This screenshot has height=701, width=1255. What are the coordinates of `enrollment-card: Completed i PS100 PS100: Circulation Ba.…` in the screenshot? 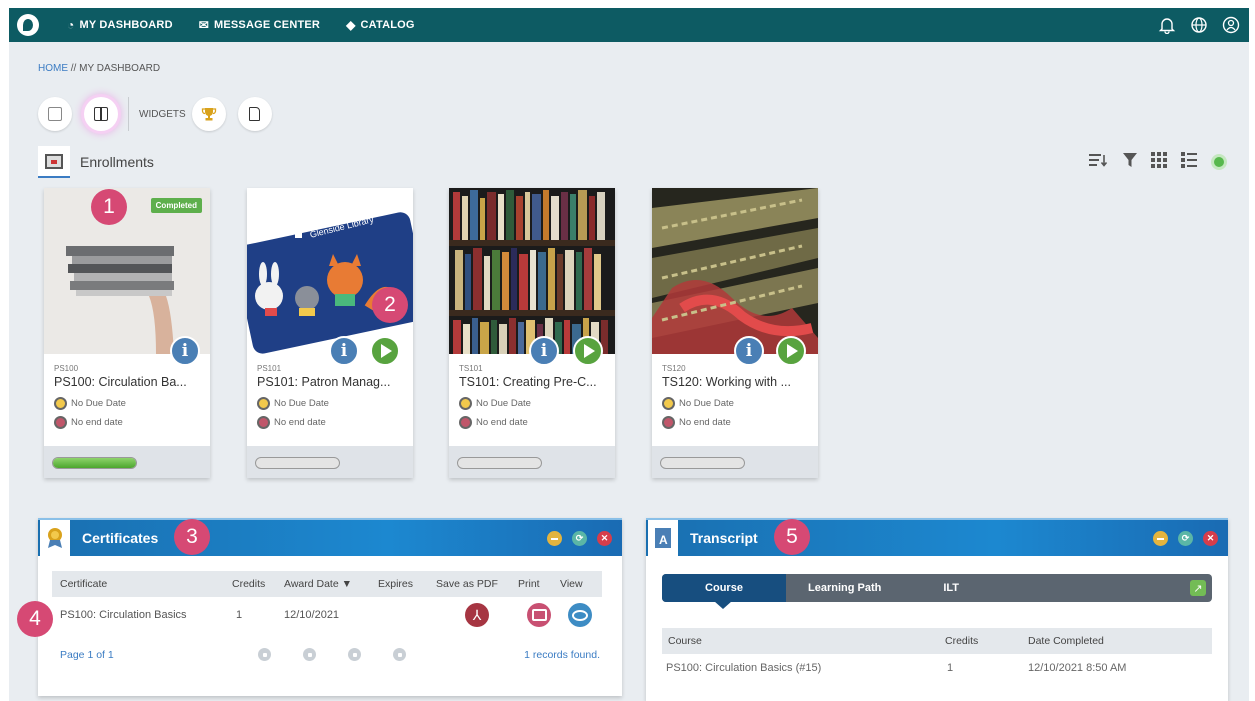 It's located at (127, 333).